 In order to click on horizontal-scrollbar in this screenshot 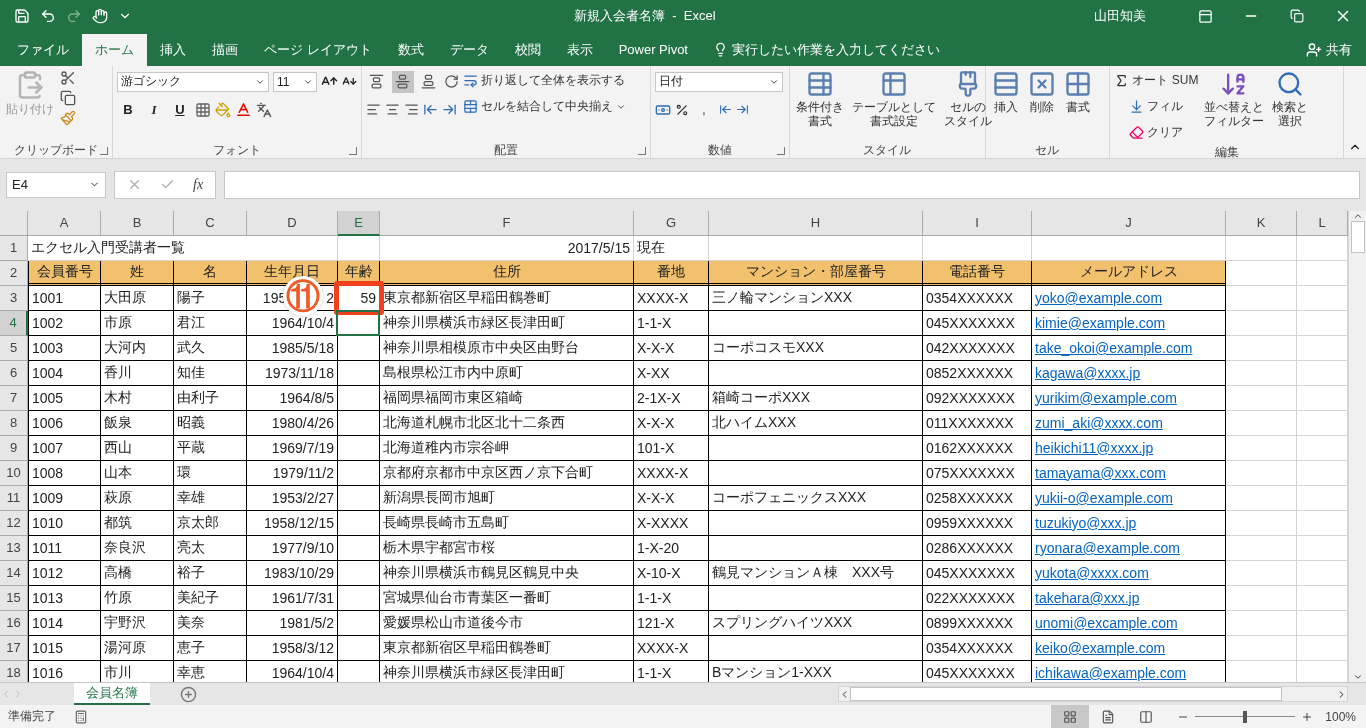, I will do `click(1093, 694)`.